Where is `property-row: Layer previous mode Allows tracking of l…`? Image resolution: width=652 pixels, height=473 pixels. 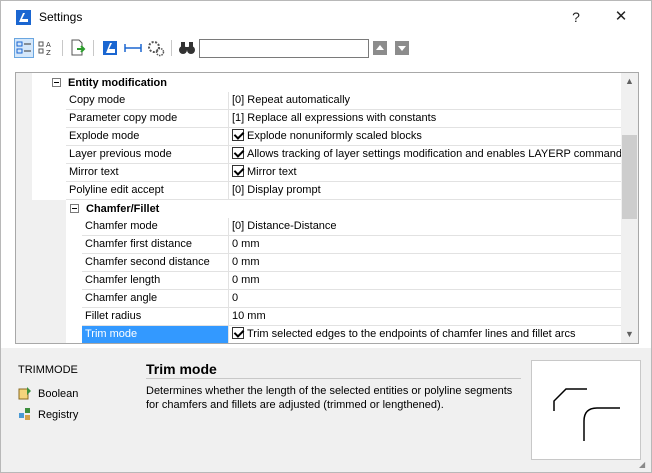 property-row: Layer previous mode Allows tracking of l… is located at coordinates (343, 155).